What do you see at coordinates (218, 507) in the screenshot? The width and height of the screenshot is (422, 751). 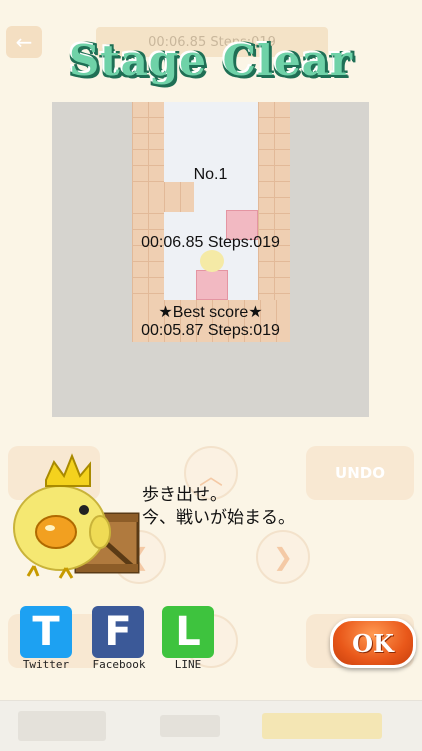 I see `story-message: 歩き出せ。 今、戦いが始まる。` at bounding box center [218, 507].